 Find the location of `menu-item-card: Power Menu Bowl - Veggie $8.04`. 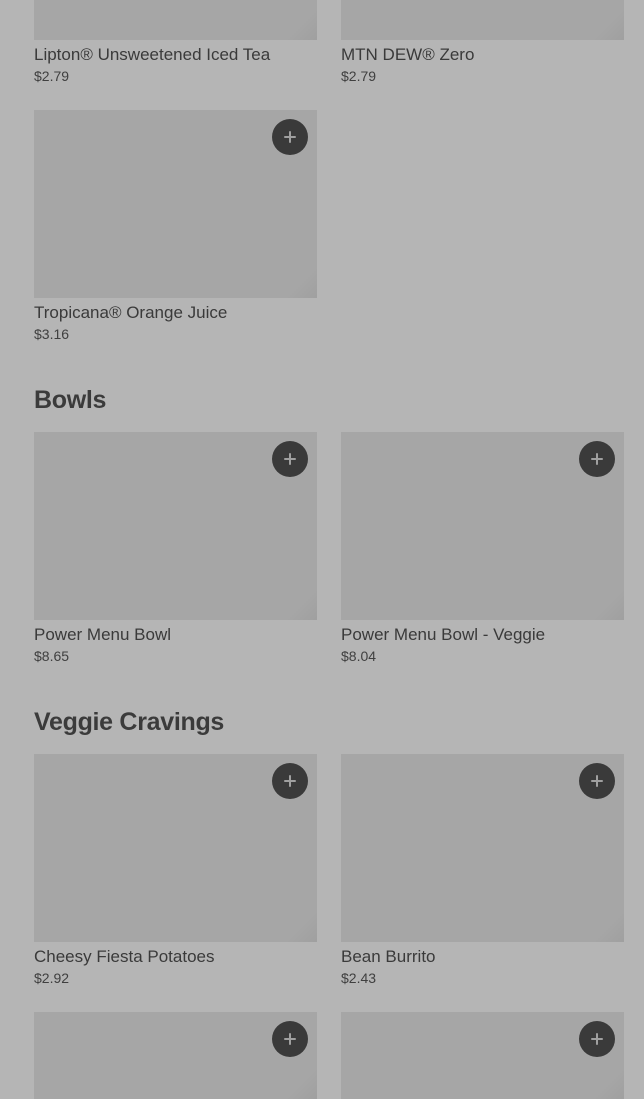

menu-item-card: Power Menu Bowl - Veggie $8.04 is located at coordinates (482, 548).